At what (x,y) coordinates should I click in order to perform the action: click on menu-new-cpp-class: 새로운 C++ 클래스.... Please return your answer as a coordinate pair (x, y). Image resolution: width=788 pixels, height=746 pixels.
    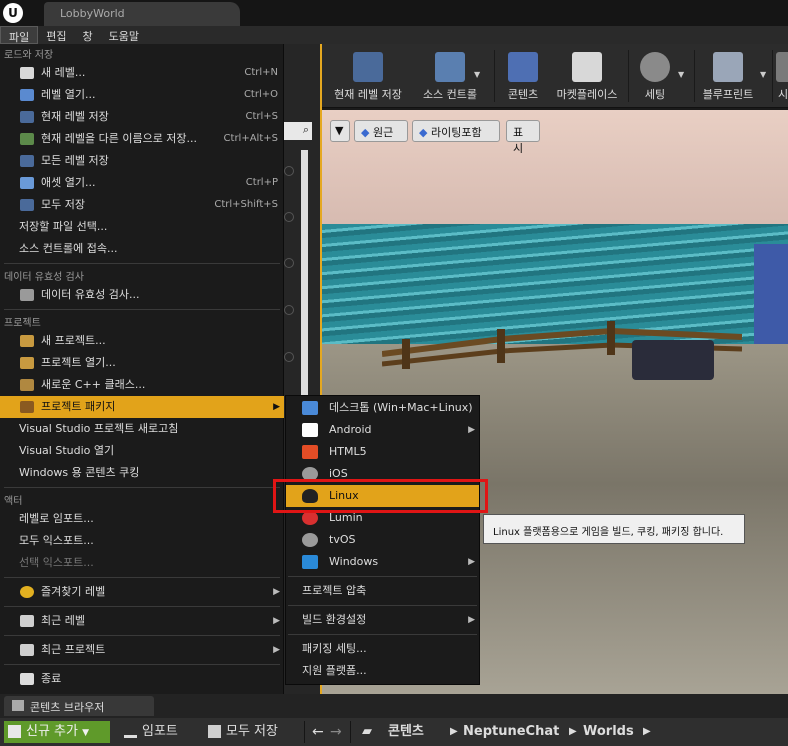
    Looking at the image, I should click on (142, 385).